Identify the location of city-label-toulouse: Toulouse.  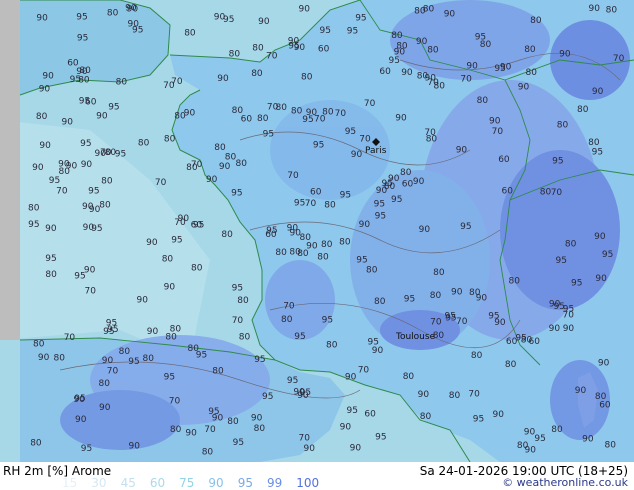
(415, 337).